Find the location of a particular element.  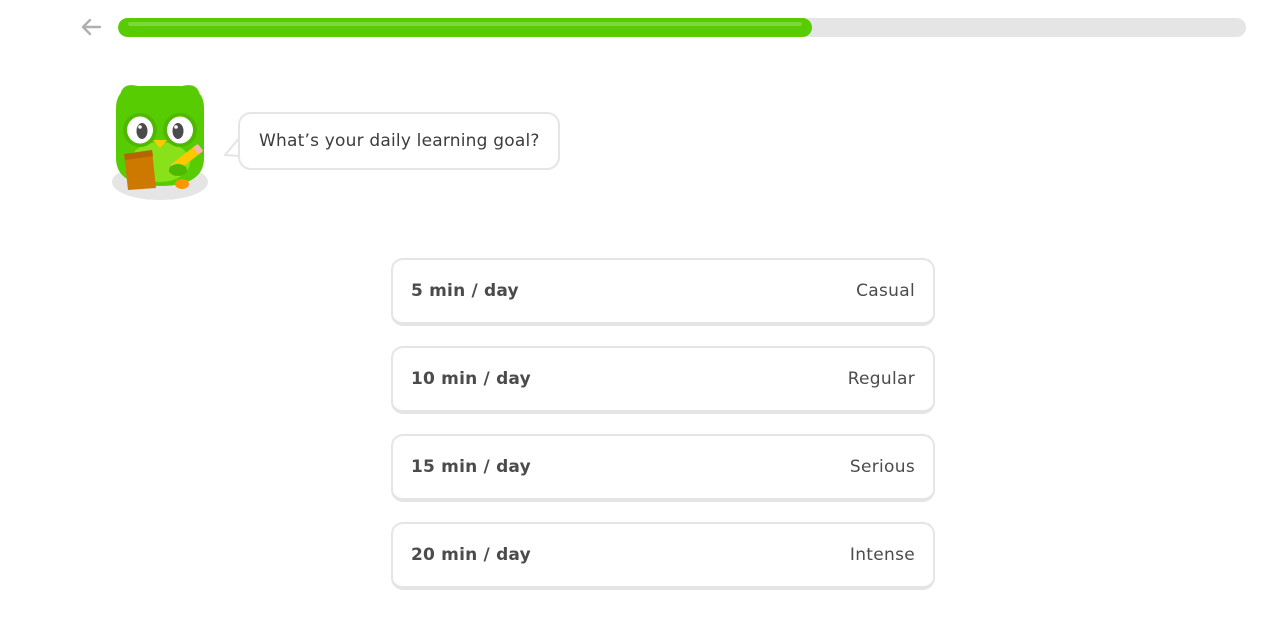

progress-bar is located at coordinates (682, 27).